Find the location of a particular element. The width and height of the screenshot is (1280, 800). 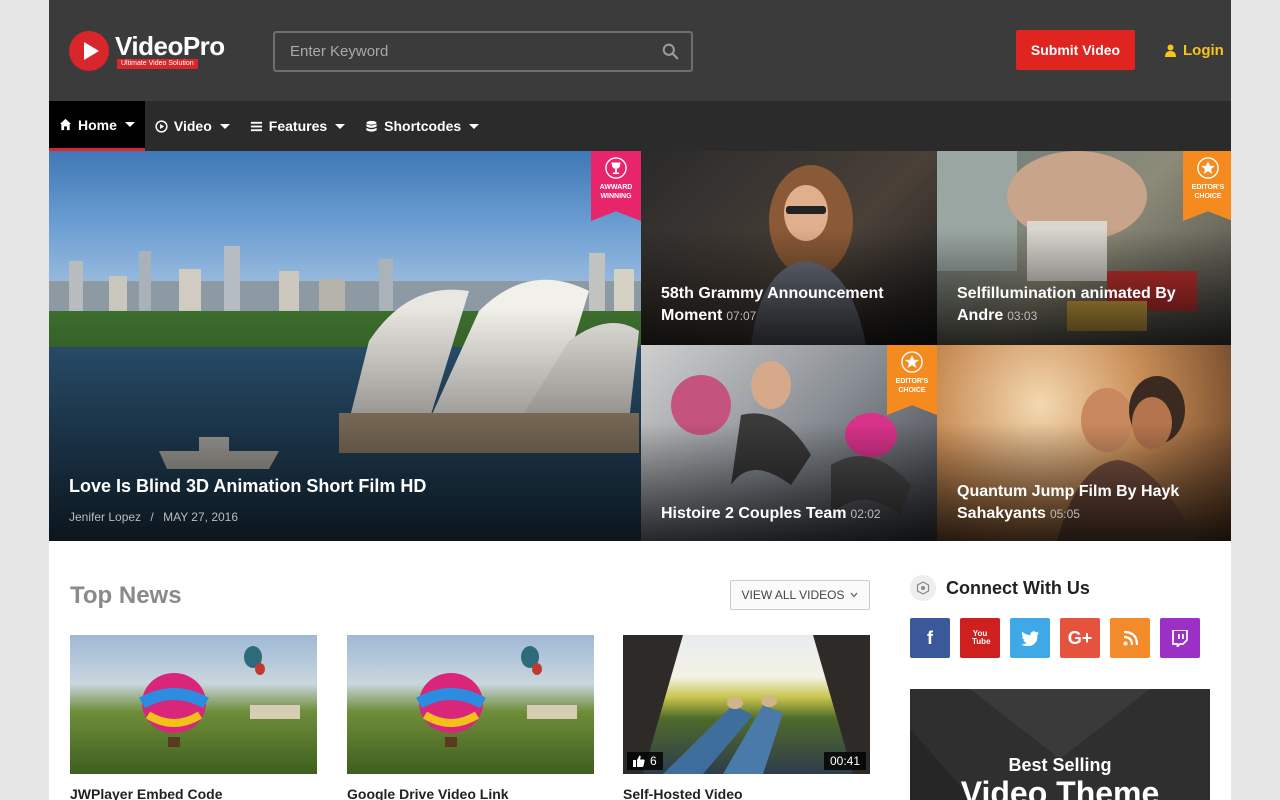

search-box is located at coordinates (483, 51).